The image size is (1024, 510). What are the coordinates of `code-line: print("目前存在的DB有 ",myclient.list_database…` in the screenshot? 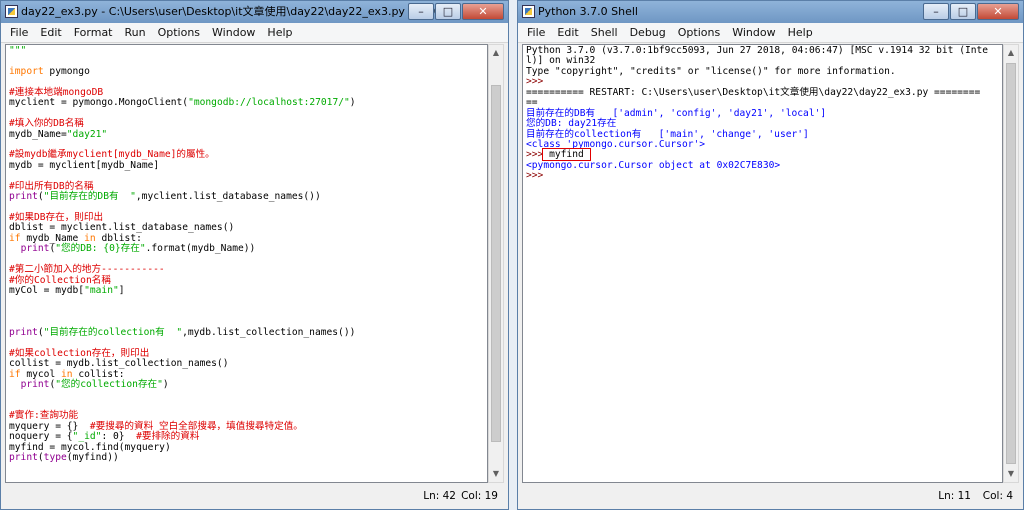 It's located at (246, 197).